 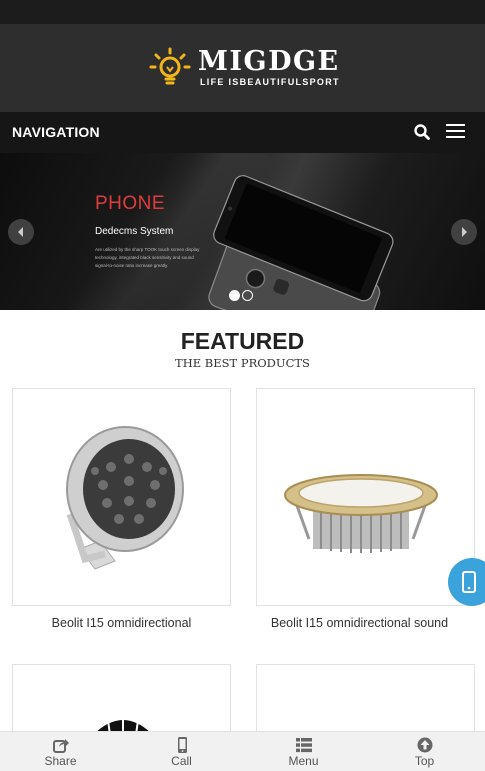 I want to click on banner-heading: PHONE, so click(x=130, y=203).